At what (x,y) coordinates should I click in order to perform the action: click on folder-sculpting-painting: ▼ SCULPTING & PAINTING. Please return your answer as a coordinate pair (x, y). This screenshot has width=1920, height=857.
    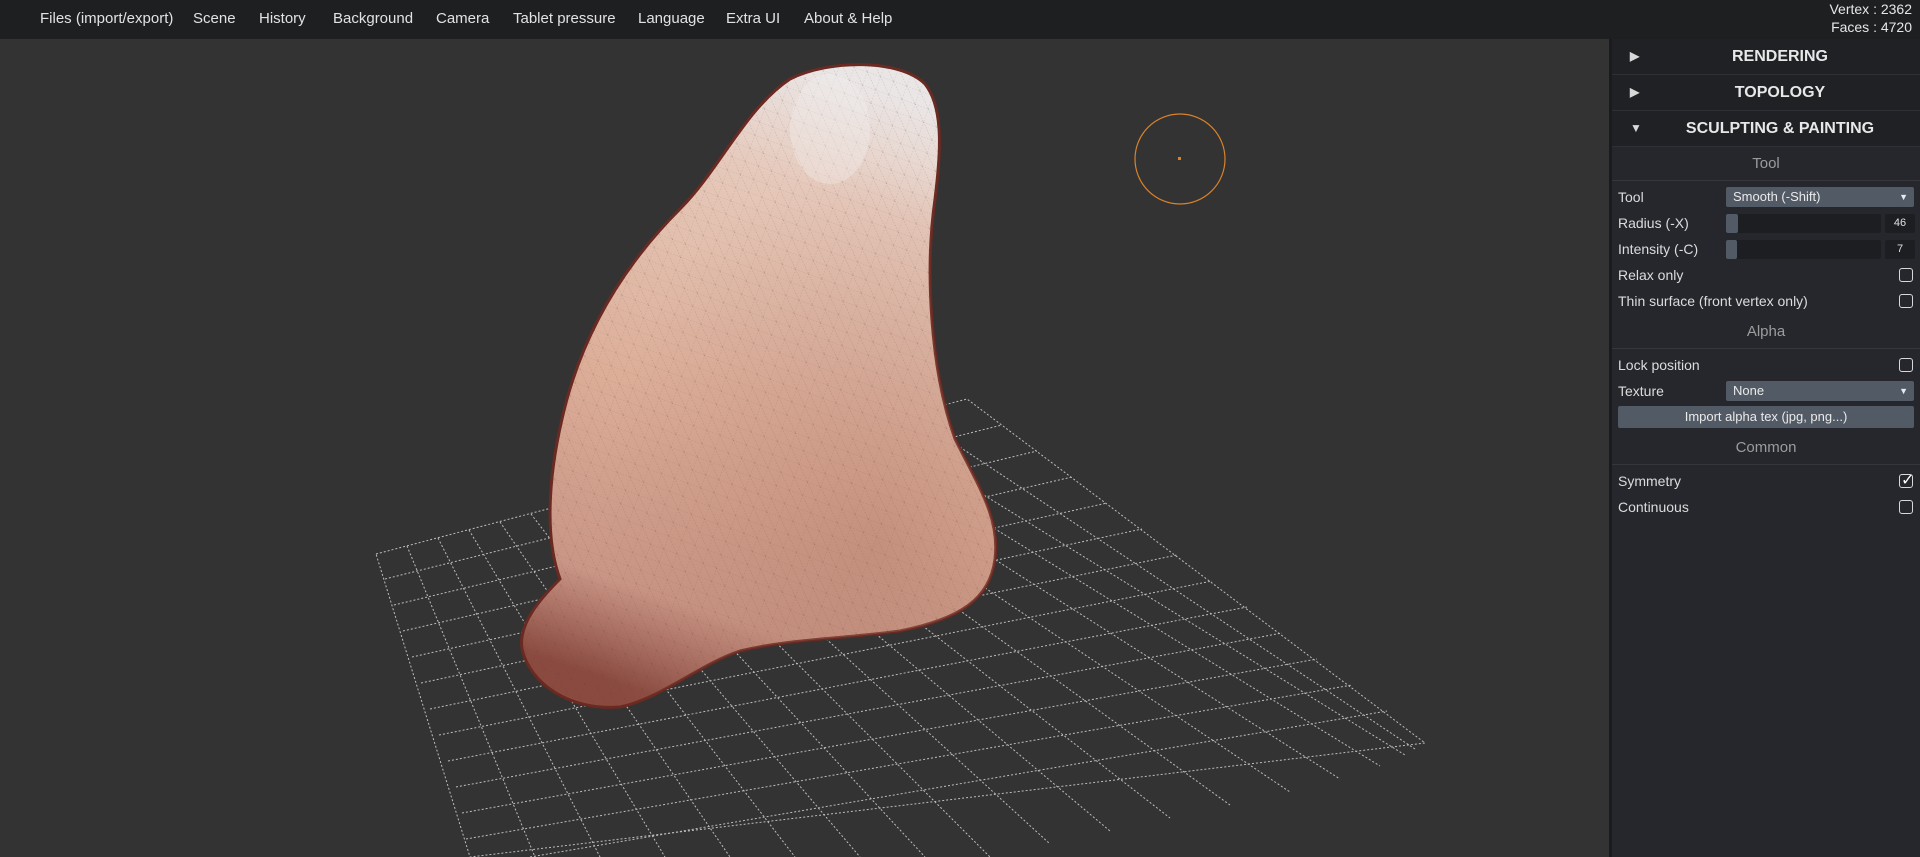
    Looking at the image, I should click on (1766, 129).